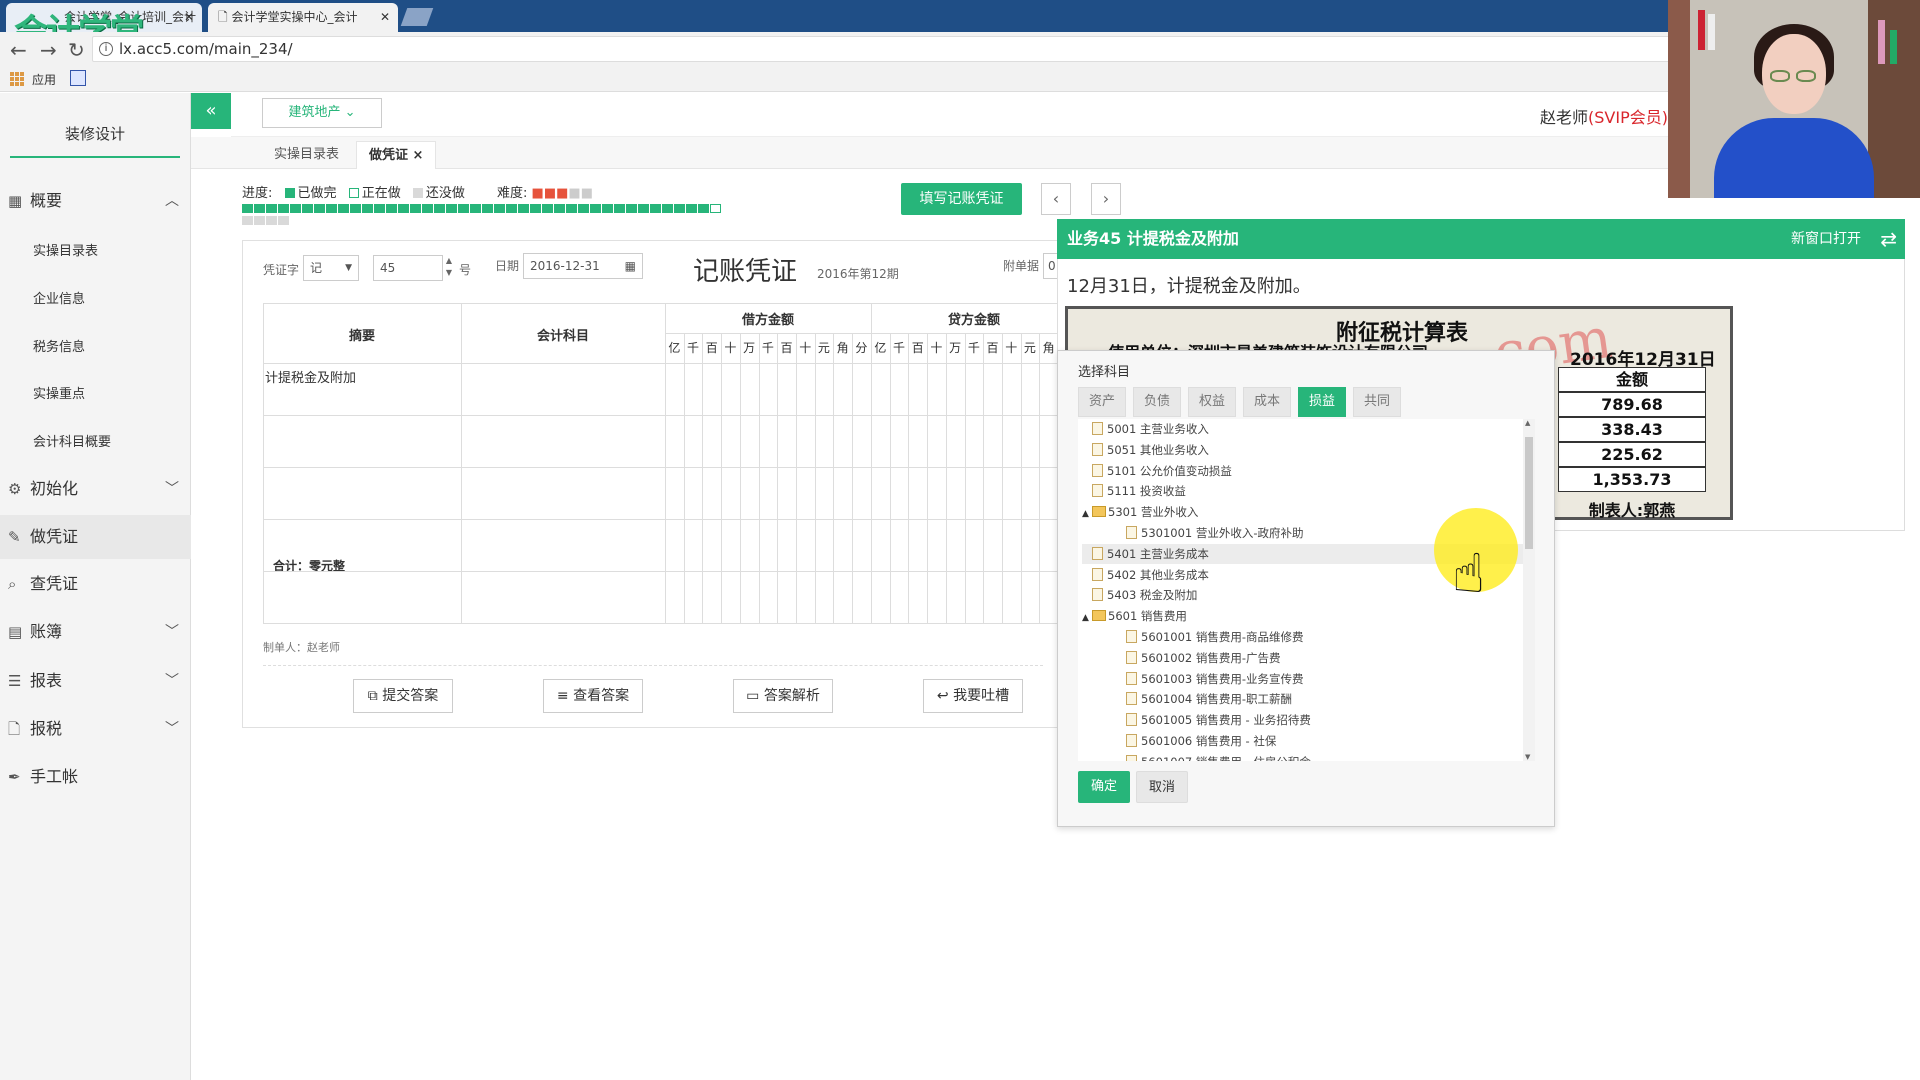 The width and height of the screenshot is (1920, 1080). Describe the element at coordinates (95, 584) in the screenshot. I see `sidebar-item-check-voucher: ⌕ 查凭证` at that location.